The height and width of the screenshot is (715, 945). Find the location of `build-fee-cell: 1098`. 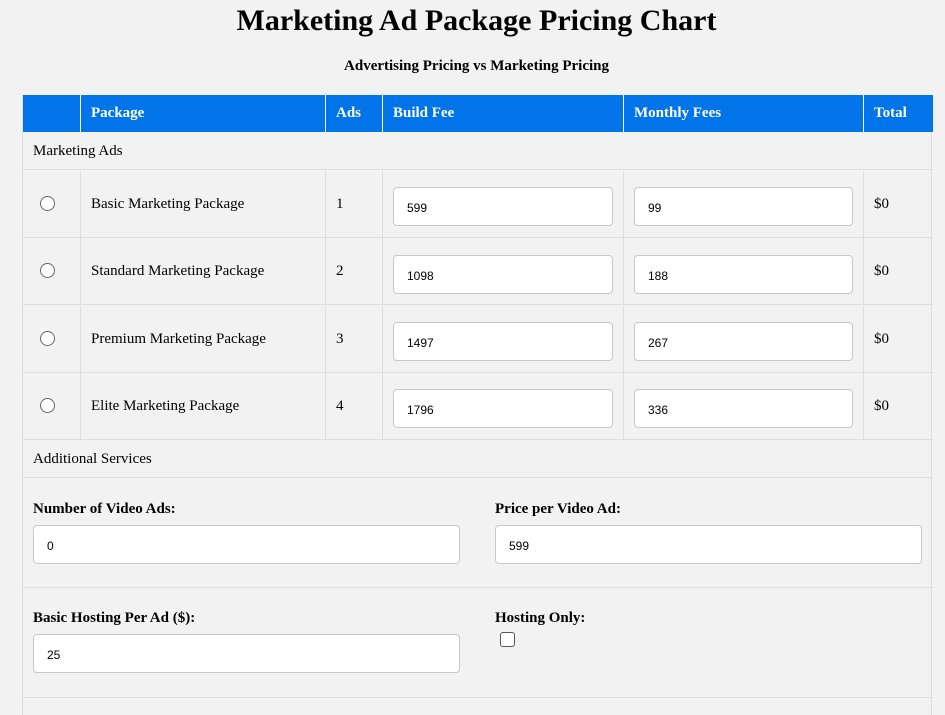

build-fee-cell: 1098 is located at coordinates (503, 271).